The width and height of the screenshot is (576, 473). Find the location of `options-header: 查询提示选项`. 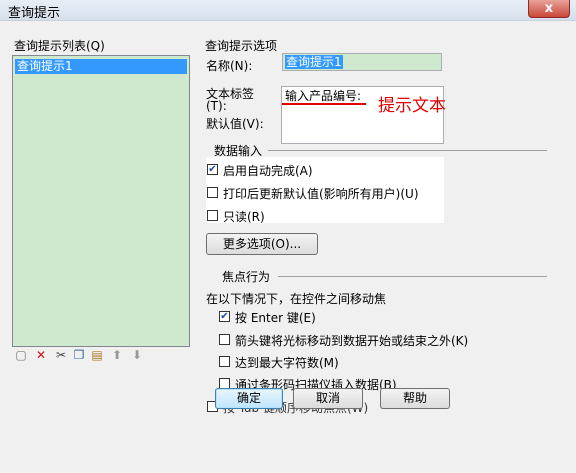

options-header: 查询提示选项 is located at coordinates (241, 46).